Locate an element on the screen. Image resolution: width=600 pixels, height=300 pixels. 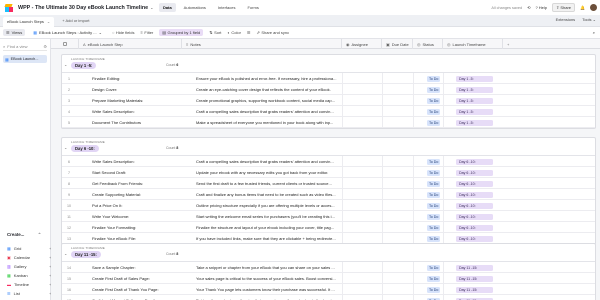
tools-button: Tools ⌄ is located at coordinates (589, 19).